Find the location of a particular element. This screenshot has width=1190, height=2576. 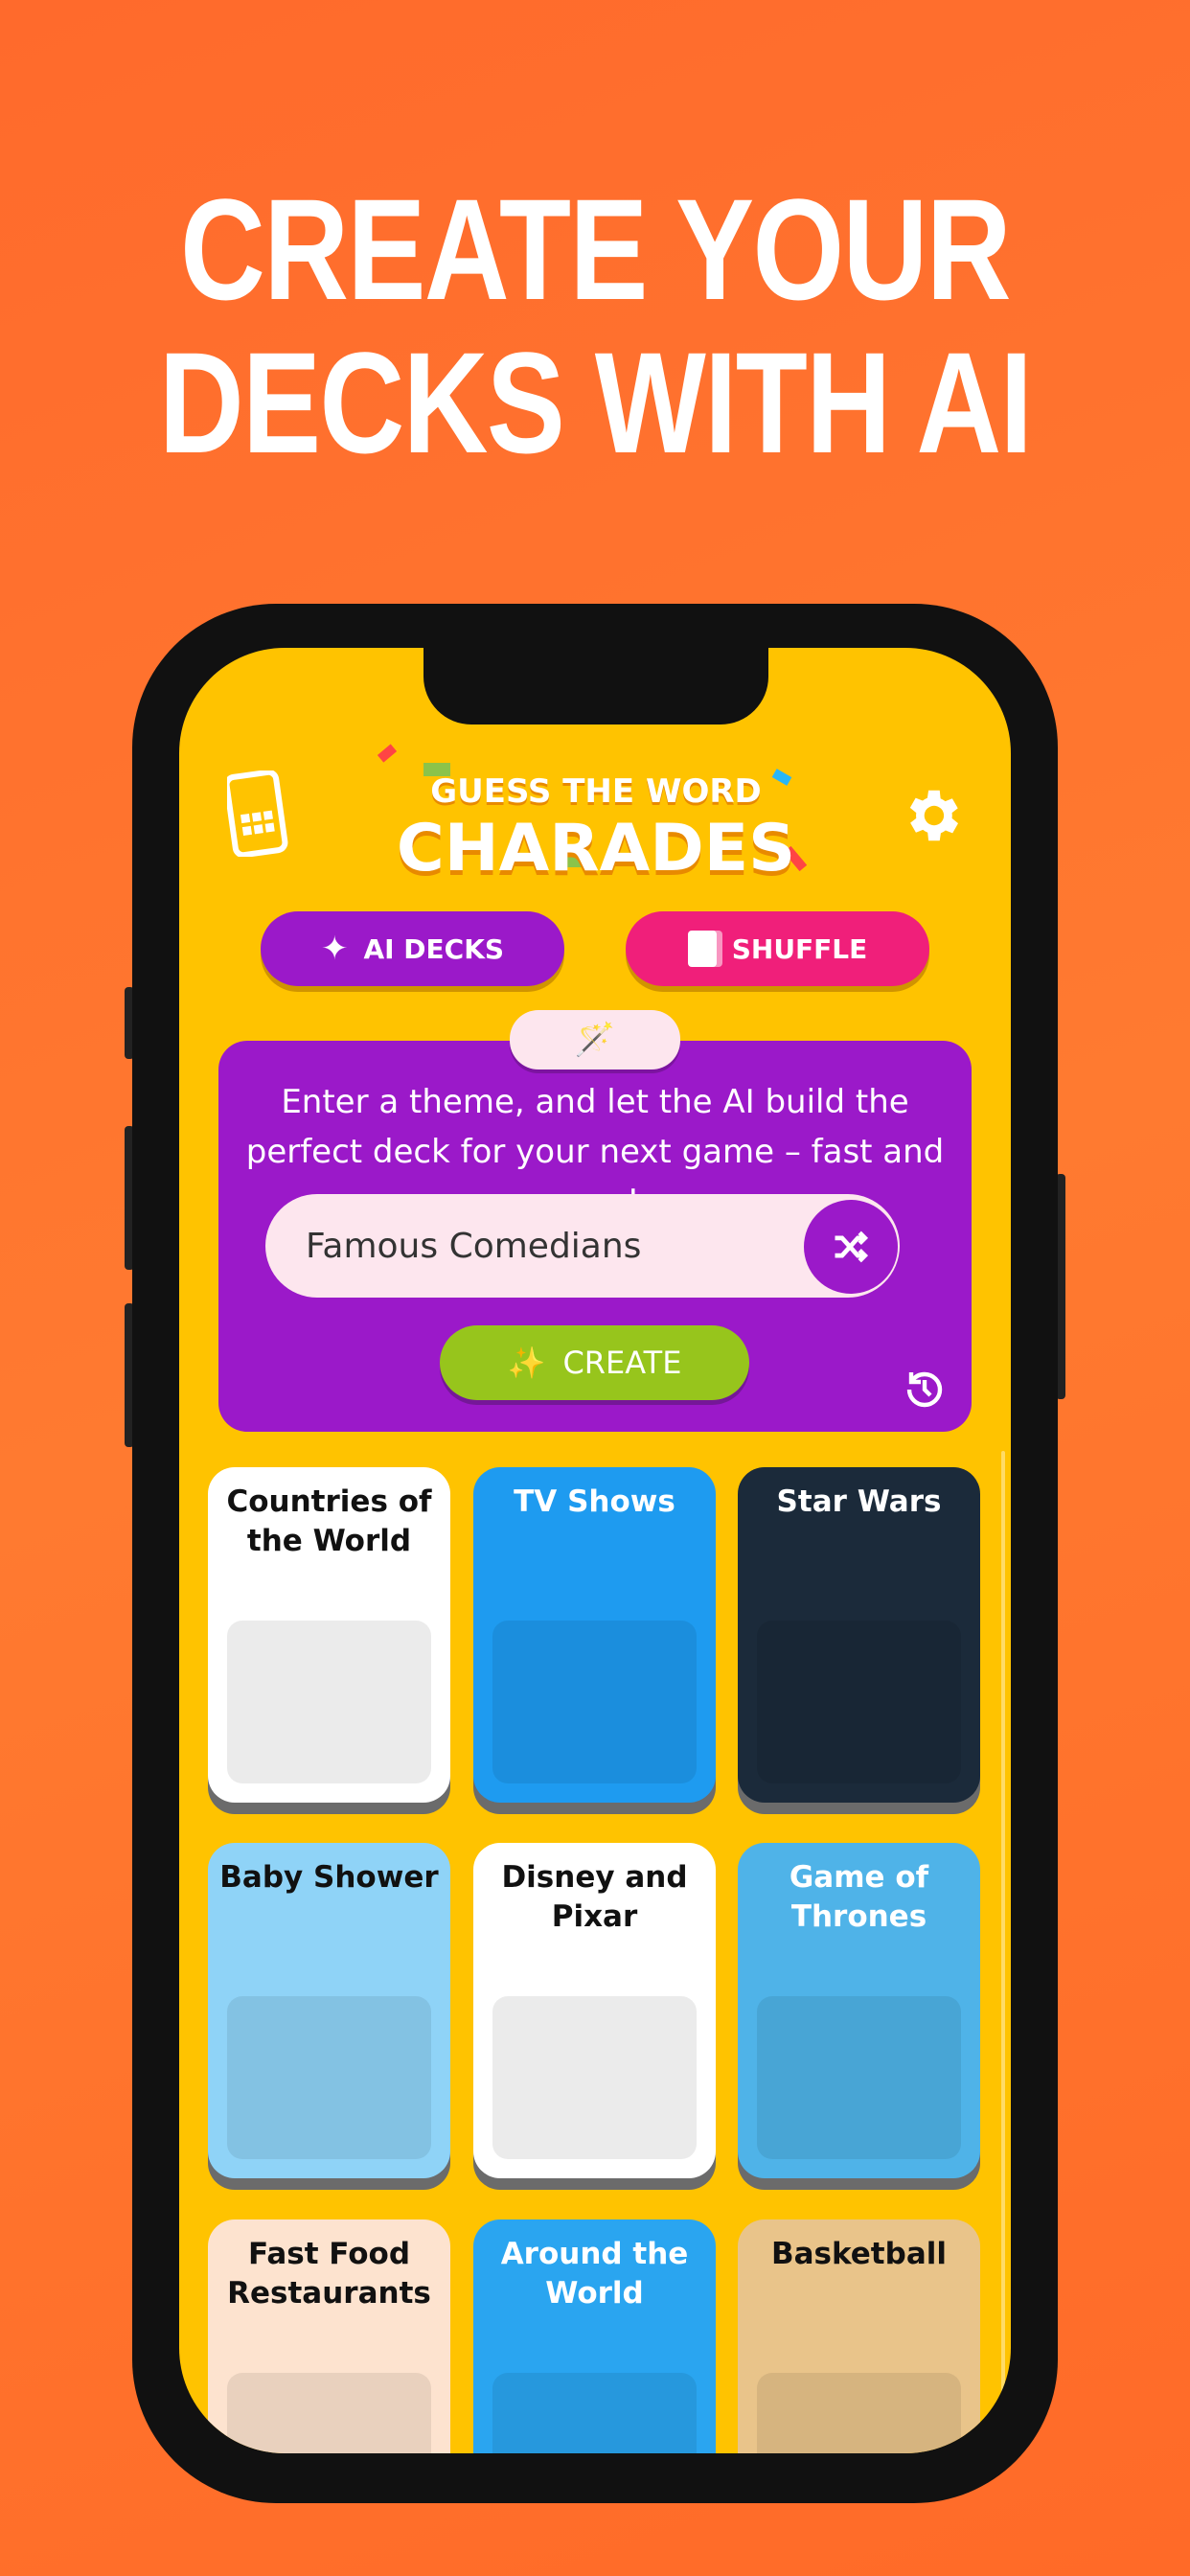

logo-line-1: GUESS THE WORD is located at coordinates (596, 791).